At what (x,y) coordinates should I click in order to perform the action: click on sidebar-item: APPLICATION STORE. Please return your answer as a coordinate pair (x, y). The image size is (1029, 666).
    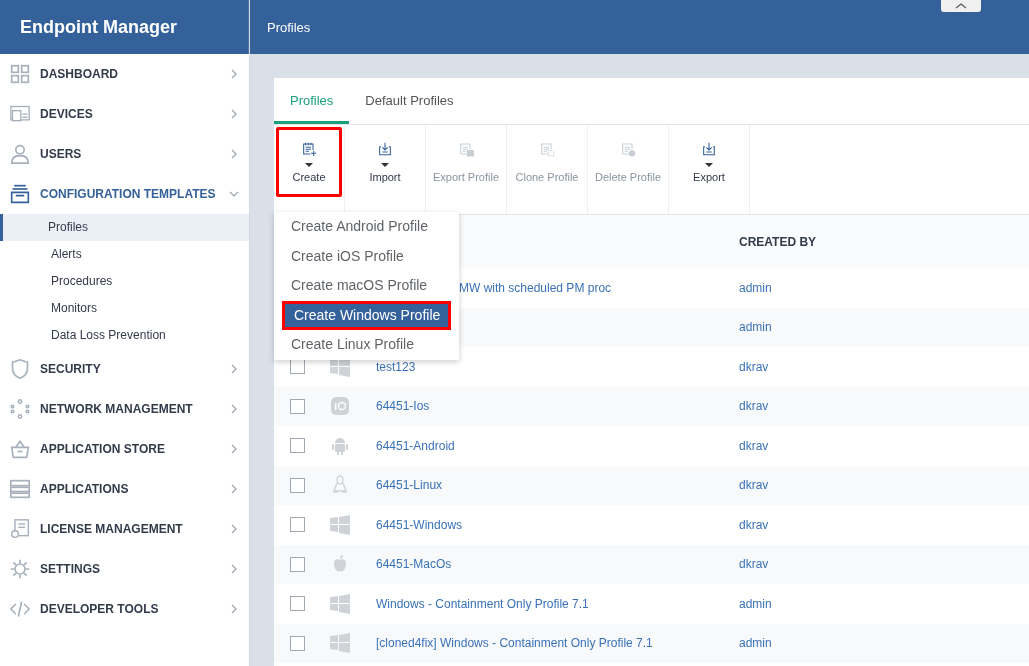
    Looking at the image, I should click on (124, 449).